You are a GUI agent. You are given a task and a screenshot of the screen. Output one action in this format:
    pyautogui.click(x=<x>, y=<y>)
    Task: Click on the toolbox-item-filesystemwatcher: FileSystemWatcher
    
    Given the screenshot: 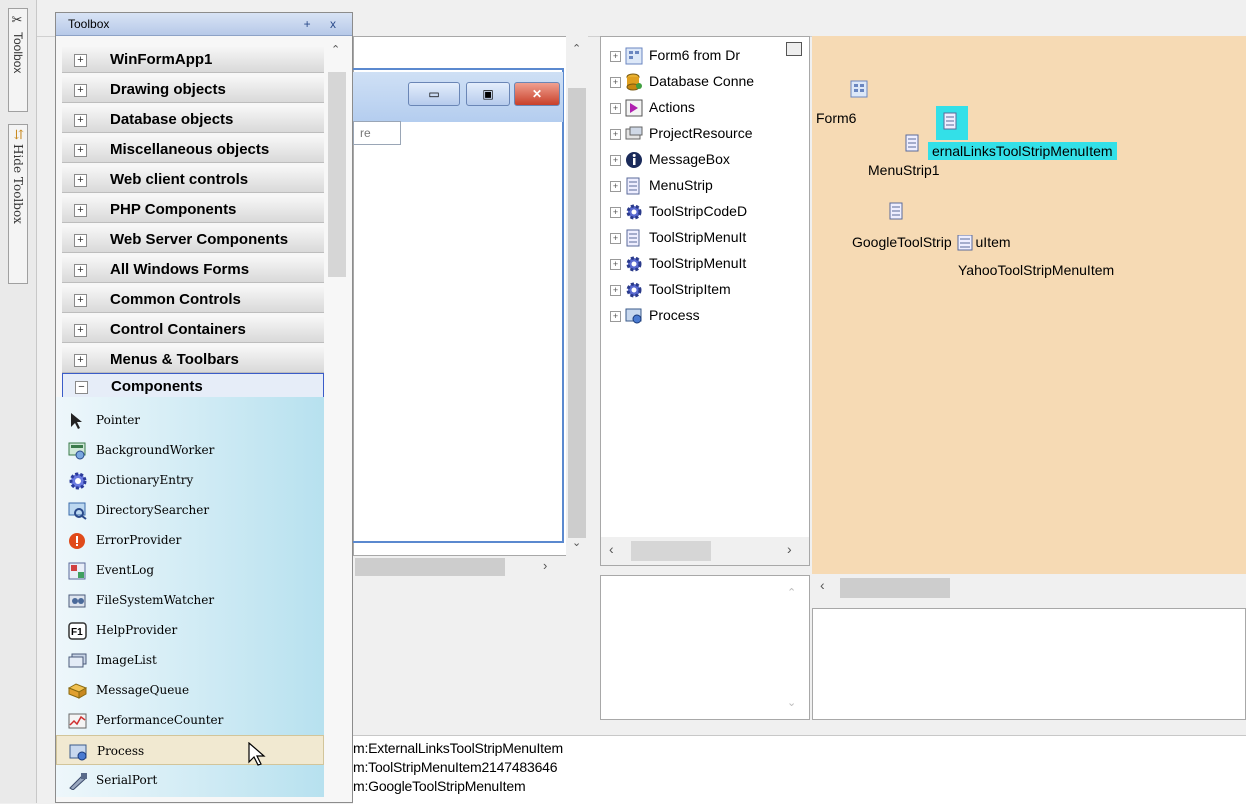 What is the action you would take?
    pyautogui.click(x=190, y=600)
    